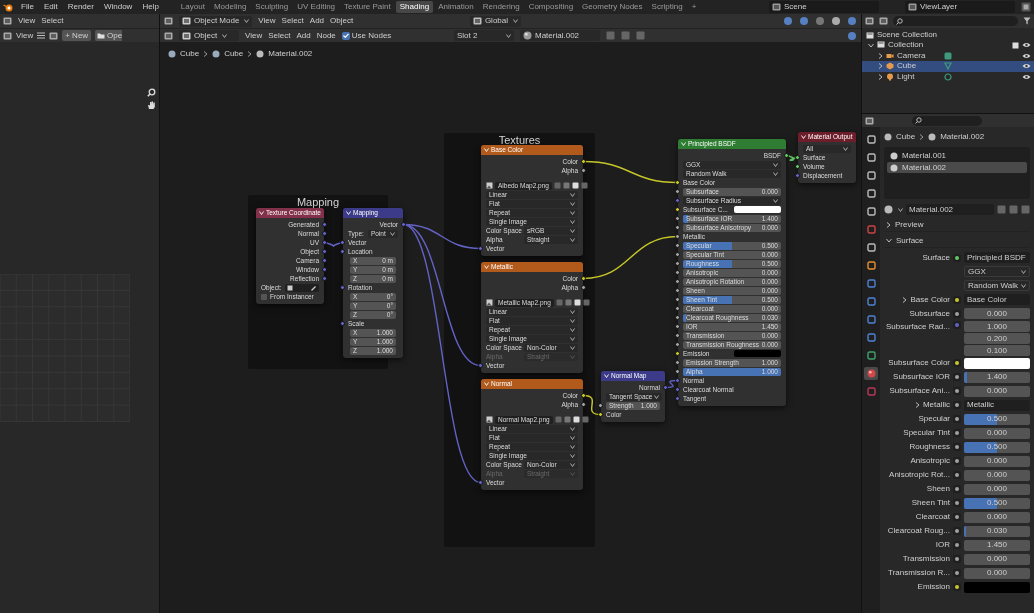  I want to click on workspace-tab: Layout, so click(192, 7).